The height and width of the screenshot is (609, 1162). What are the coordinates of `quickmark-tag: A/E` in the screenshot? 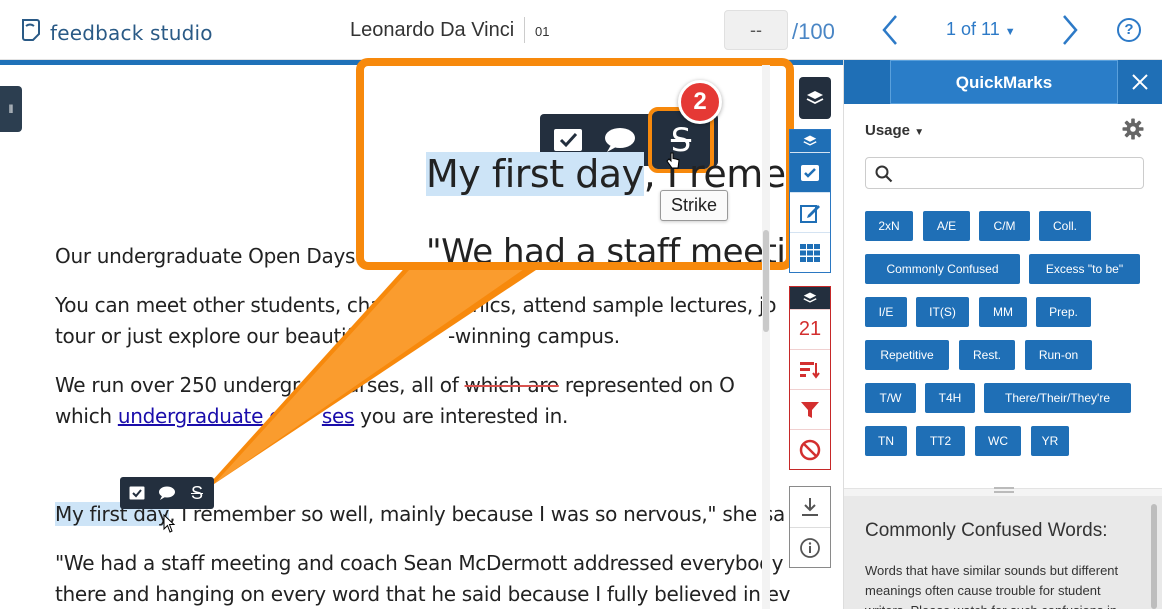 It's located at (946, 226).